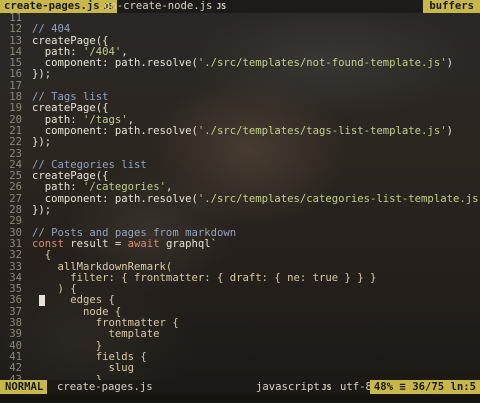  What do you see at coordinates (51, 29) in the screenshot?
I see `code-token: // 404` at bounding box center [51, 29].